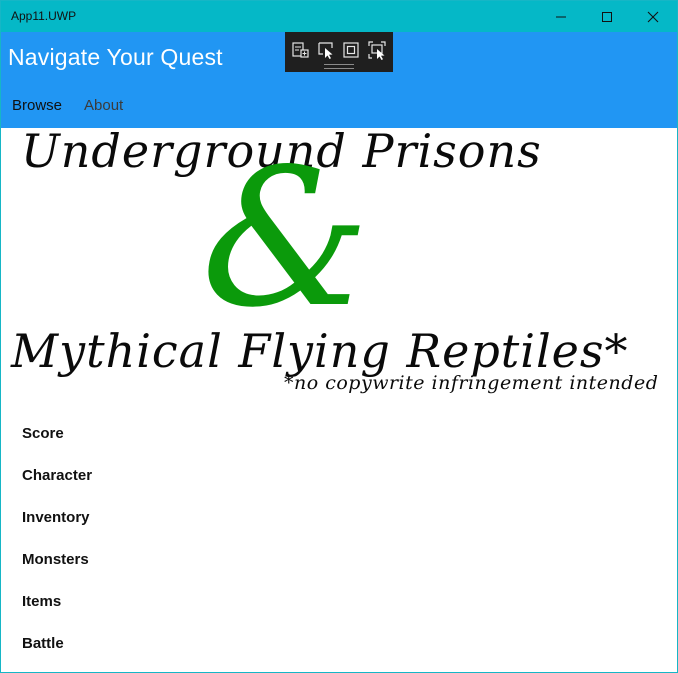 The image size is (678, 673). I want to click on close-icon, so click(653, 16).